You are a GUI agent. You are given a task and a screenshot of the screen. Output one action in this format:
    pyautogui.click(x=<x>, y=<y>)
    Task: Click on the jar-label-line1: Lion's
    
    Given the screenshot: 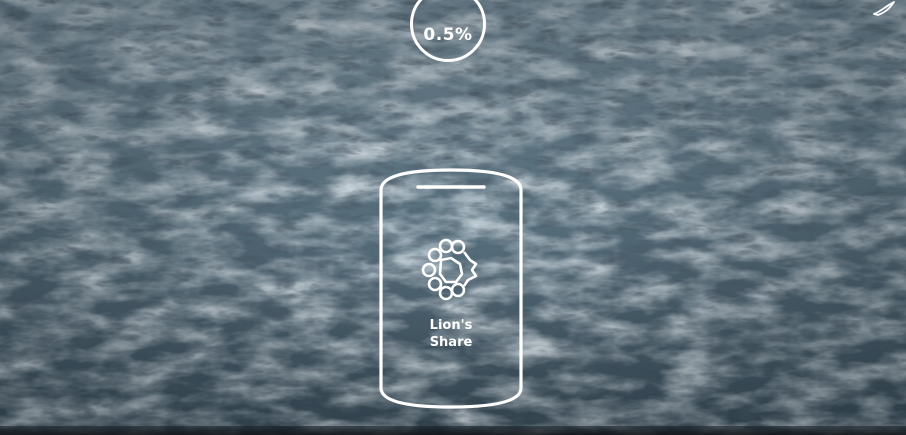 What is the action you would take?
    pyautogui.click(x=451, y=325)
    